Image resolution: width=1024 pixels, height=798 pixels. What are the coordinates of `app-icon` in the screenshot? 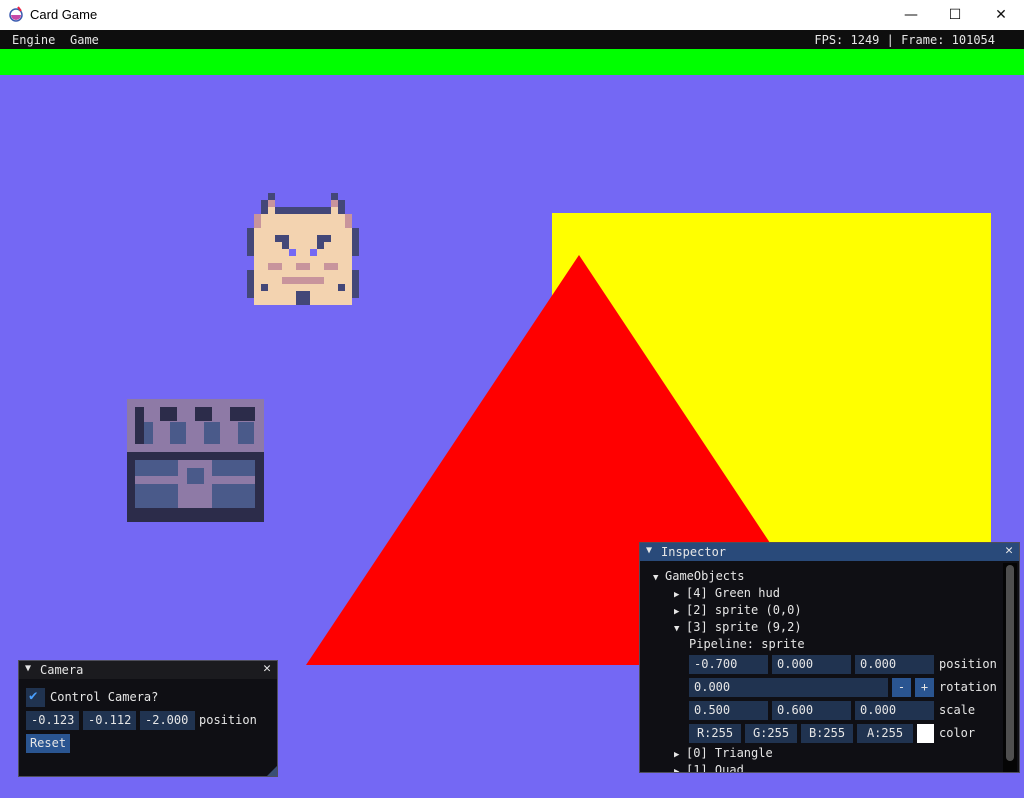 It's located at (16, 14).